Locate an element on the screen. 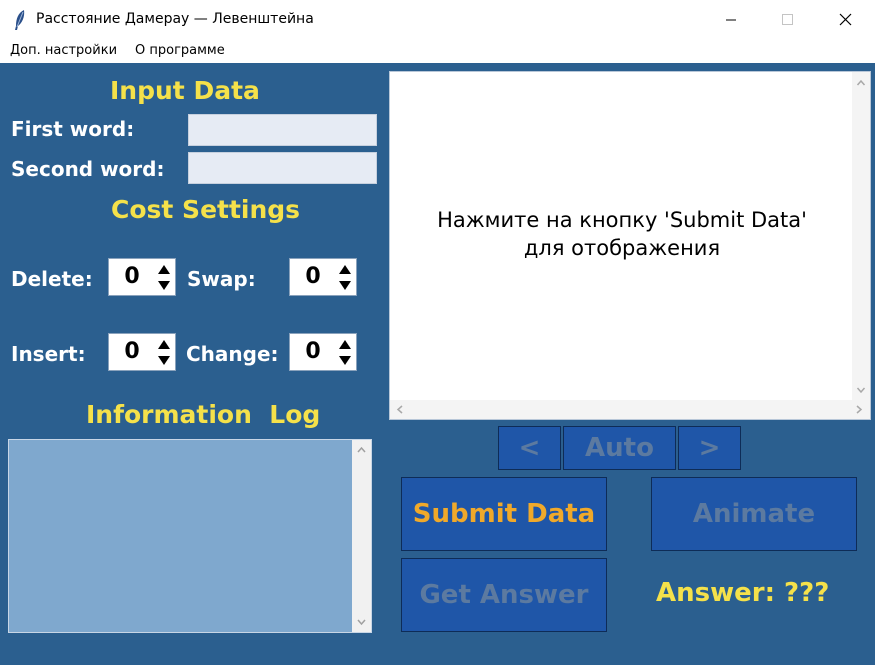 The image size is (875, 665). animate-button: Animate is located at coordinates (754, 514).